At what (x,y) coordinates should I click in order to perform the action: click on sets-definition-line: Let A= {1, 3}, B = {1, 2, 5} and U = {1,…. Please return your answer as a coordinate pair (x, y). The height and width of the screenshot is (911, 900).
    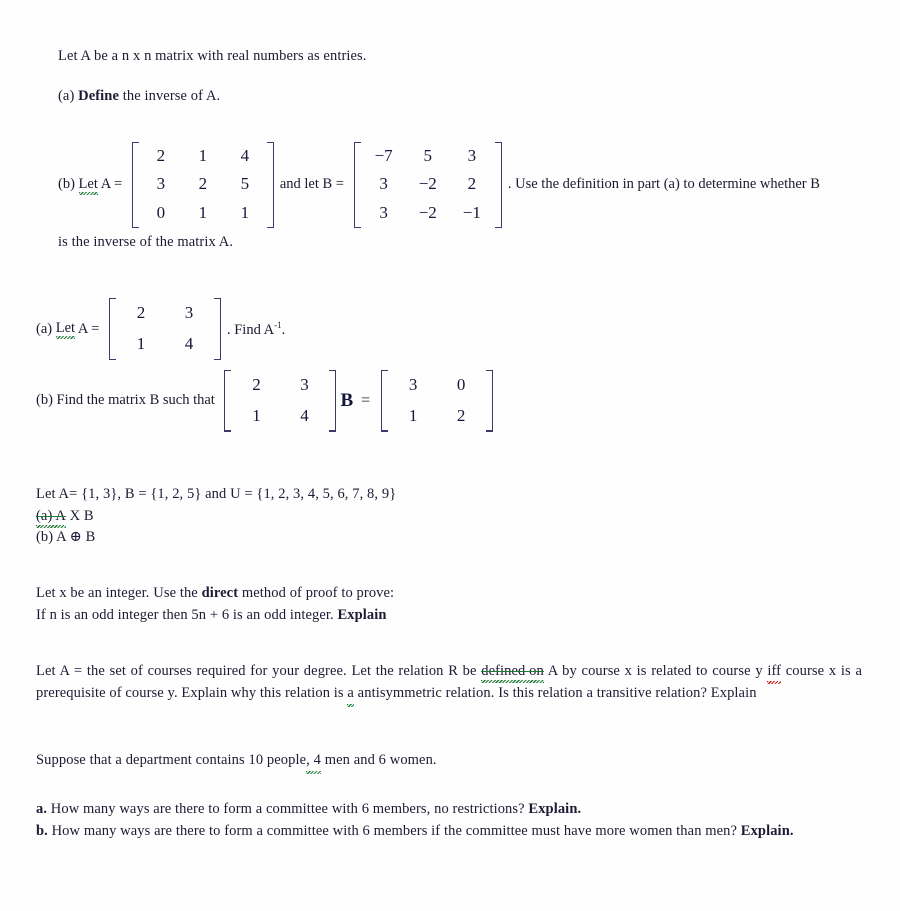
    Looking at the image, I should click on (216, 493).